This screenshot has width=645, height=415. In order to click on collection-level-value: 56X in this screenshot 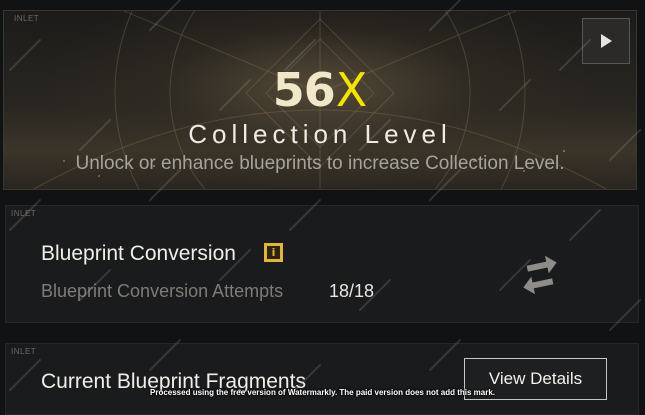, I will do `click(320, 92)`.